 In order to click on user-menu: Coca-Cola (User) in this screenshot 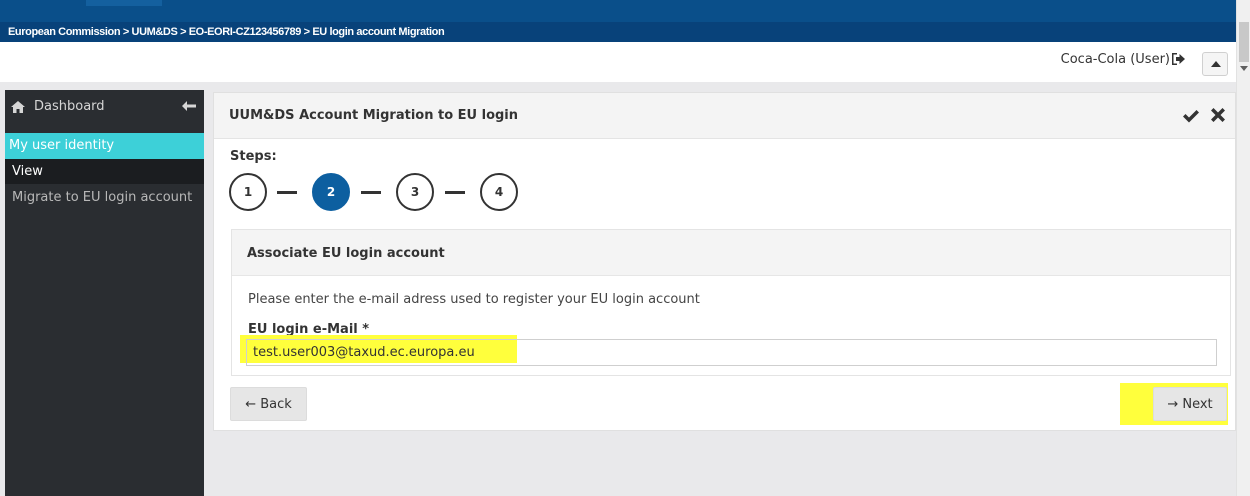, I will do `click(1115, 59)`.